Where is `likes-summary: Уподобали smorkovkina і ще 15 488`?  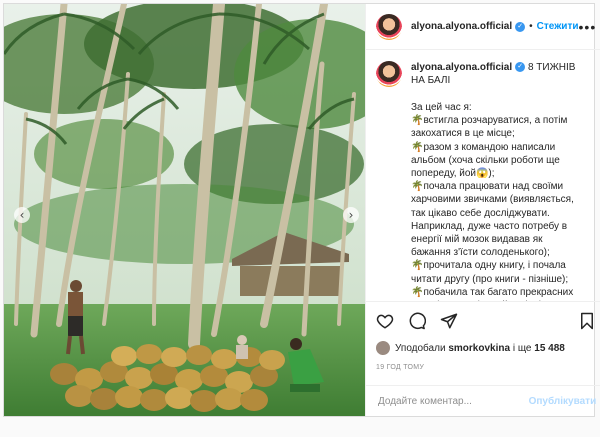
likes-summary: Уподобали smorkovkina і ще 15 488 is located at coordinates (486, 348).